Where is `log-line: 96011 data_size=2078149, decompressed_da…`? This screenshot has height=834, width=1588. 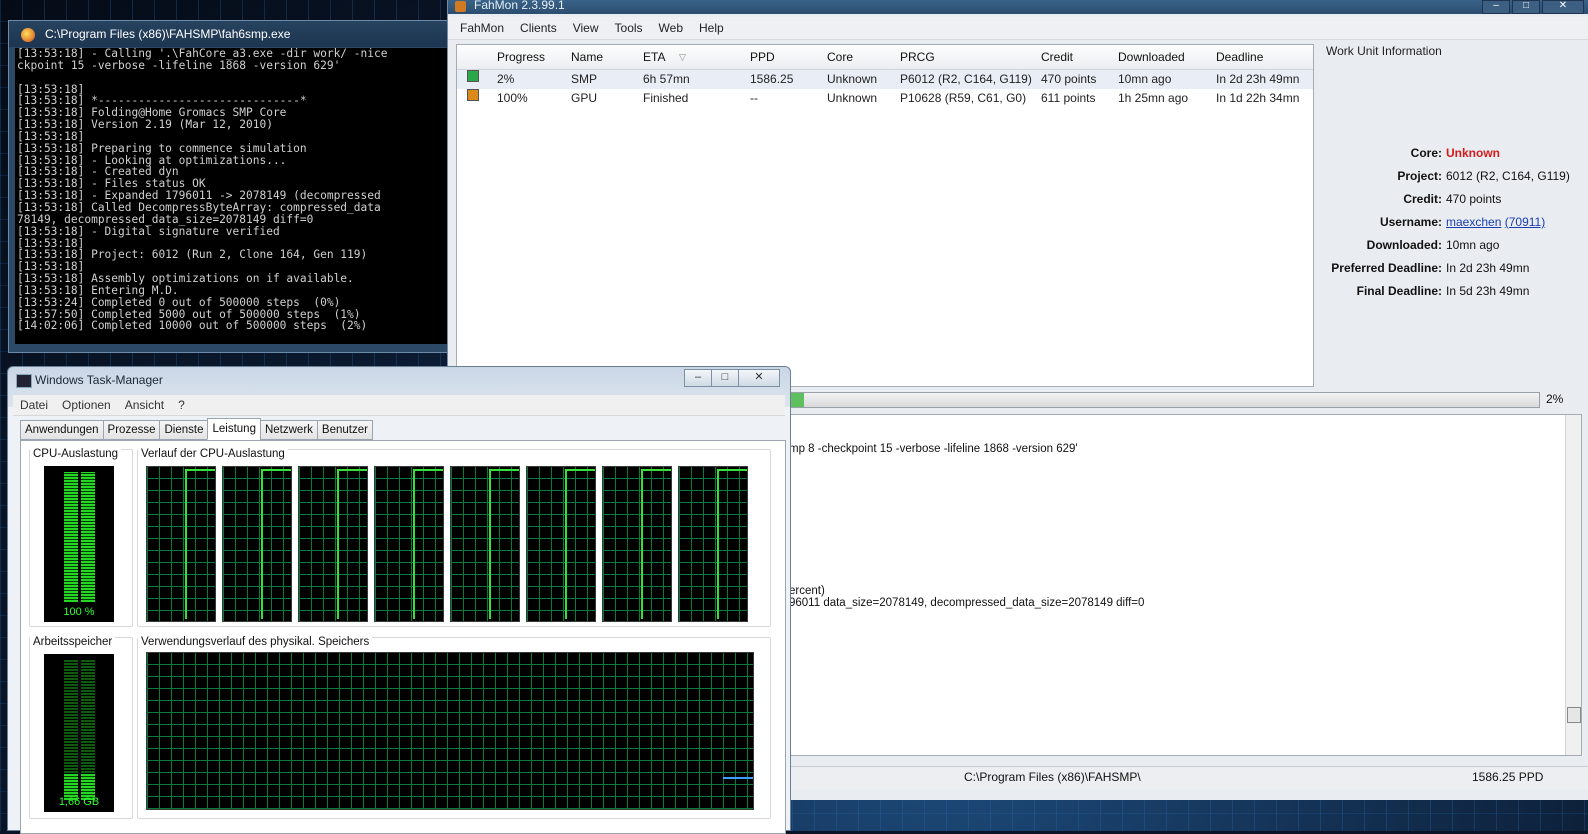
log-line: 96011 data_size=2078149, decompressed_da… is located at coordinates (967, 603).